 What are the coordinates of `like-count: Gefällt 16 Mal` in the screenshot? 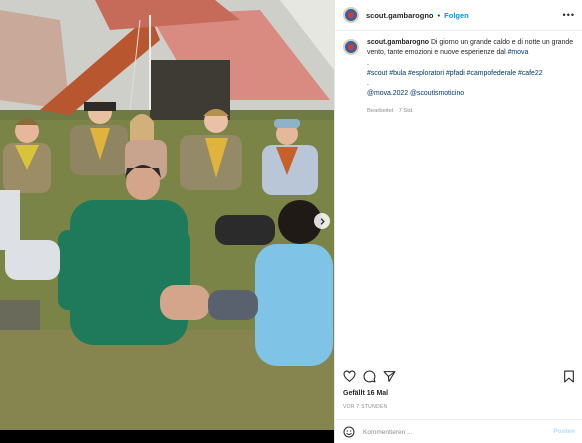 It's located at (365, 393).